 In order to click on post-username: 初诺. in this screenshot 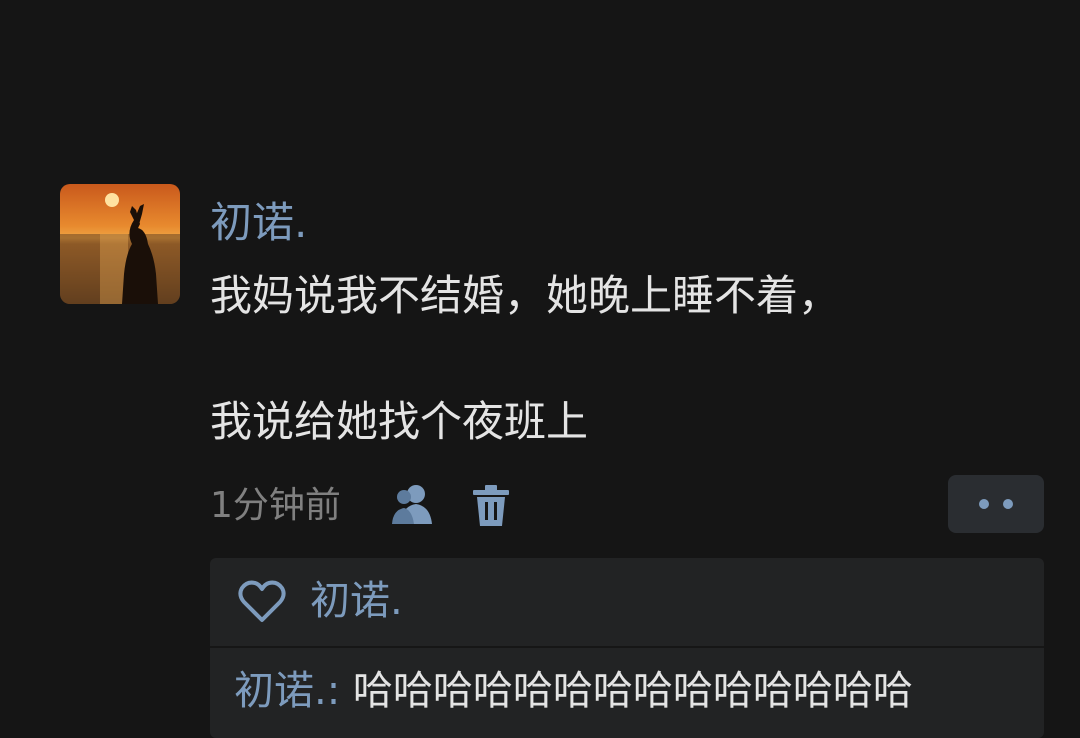, I will do `click(258, 223)`.